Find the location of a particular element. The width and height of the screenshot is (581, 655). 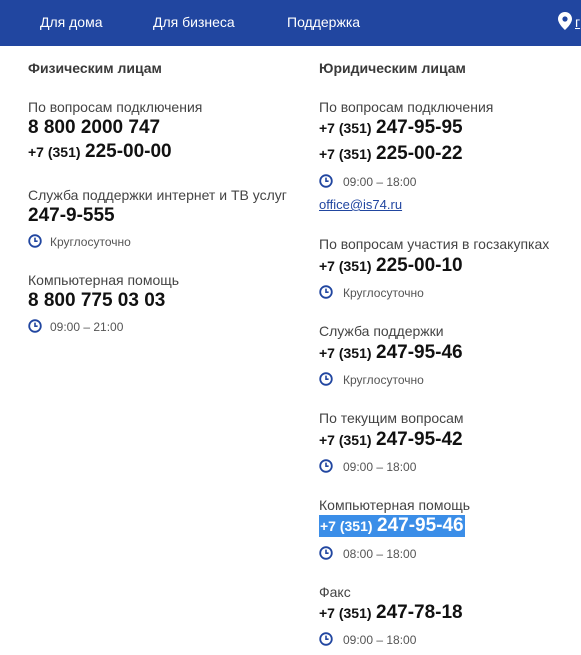

phone-number: 247-95-42 is located at coordinates (419, 439).